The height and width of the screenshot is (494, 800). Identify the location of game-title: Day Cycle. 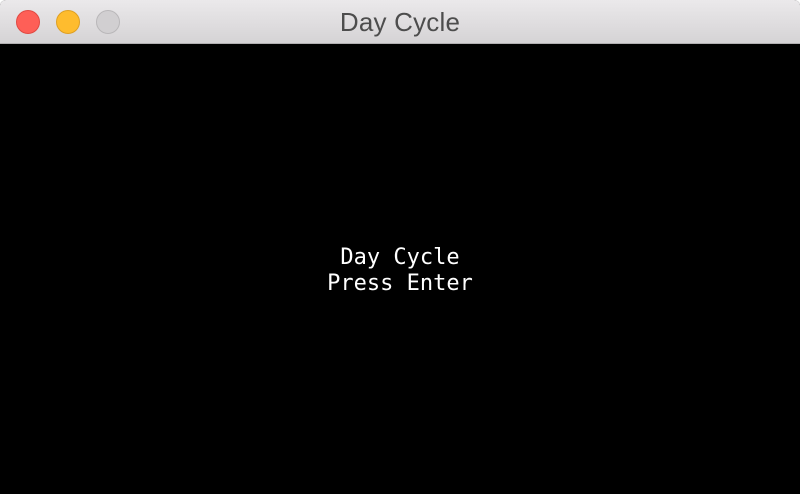
(400, 257).